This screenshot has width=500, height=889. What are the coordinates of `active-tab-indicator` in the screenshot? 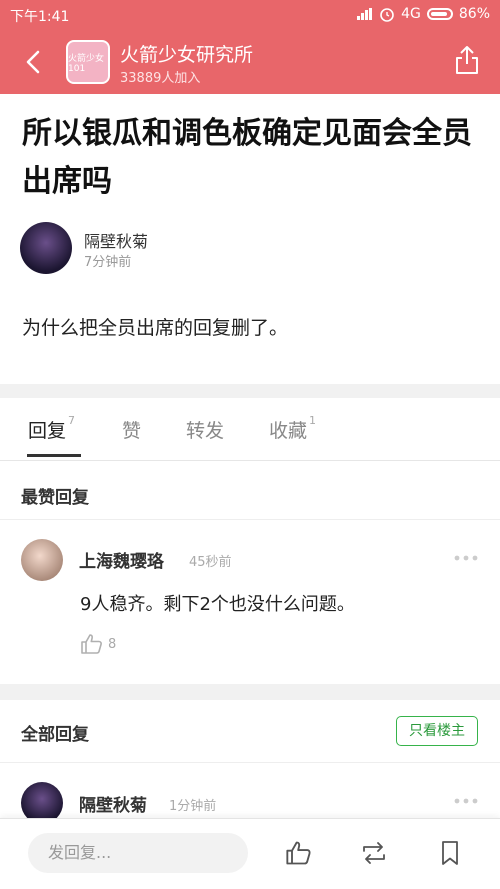 It's located at (54, 455).